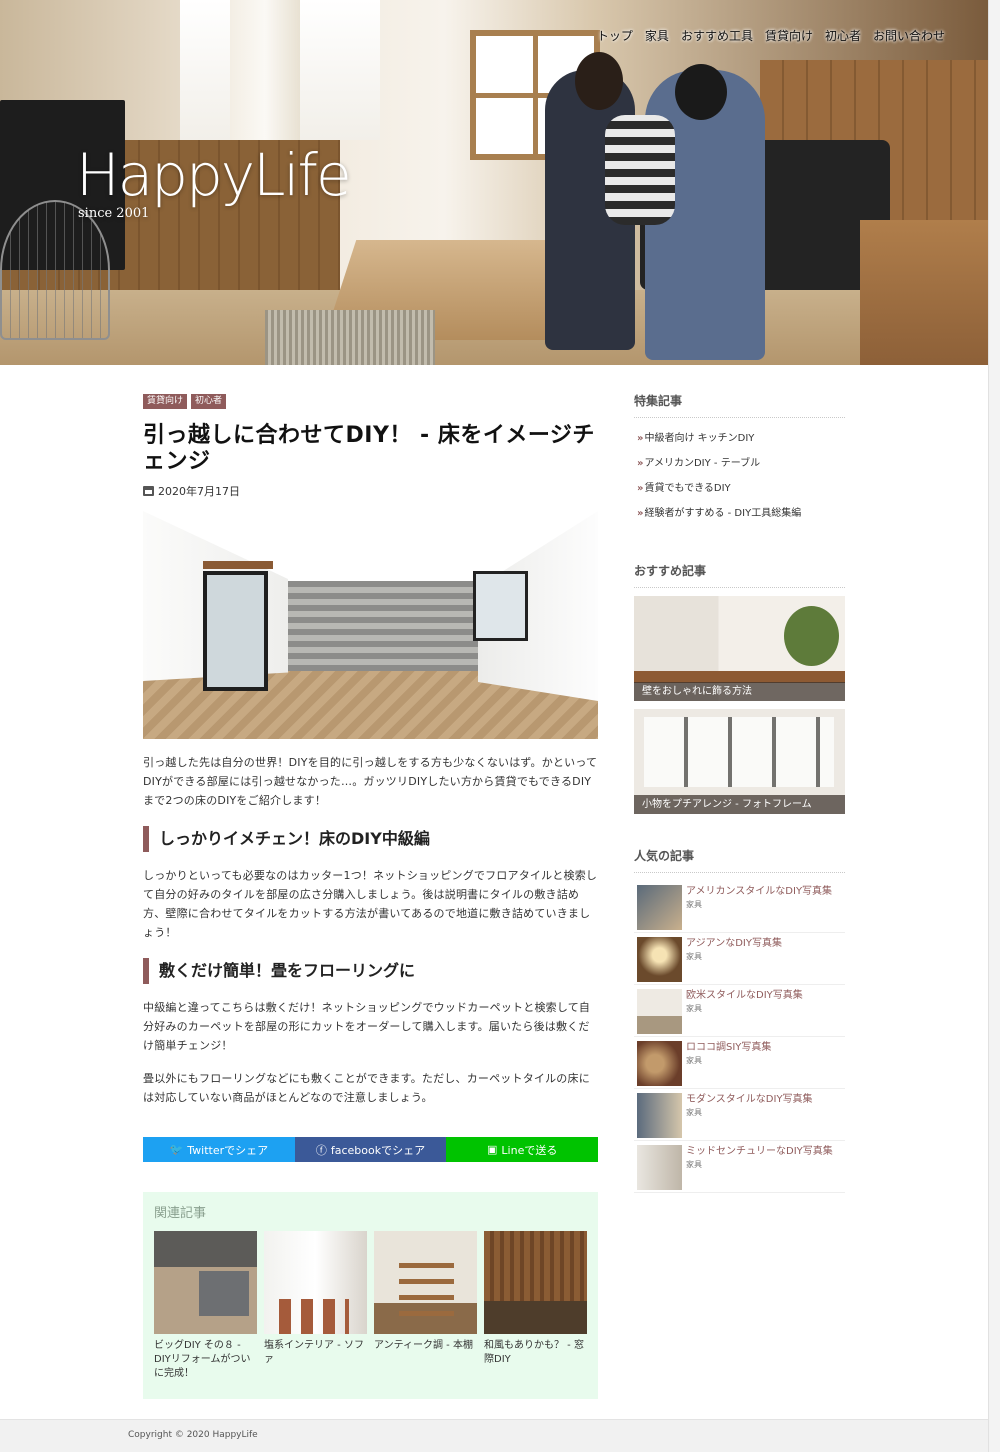  I want to click on popular-title: ミッドセンチュリーなDIY写真集, so click(759, 1151).